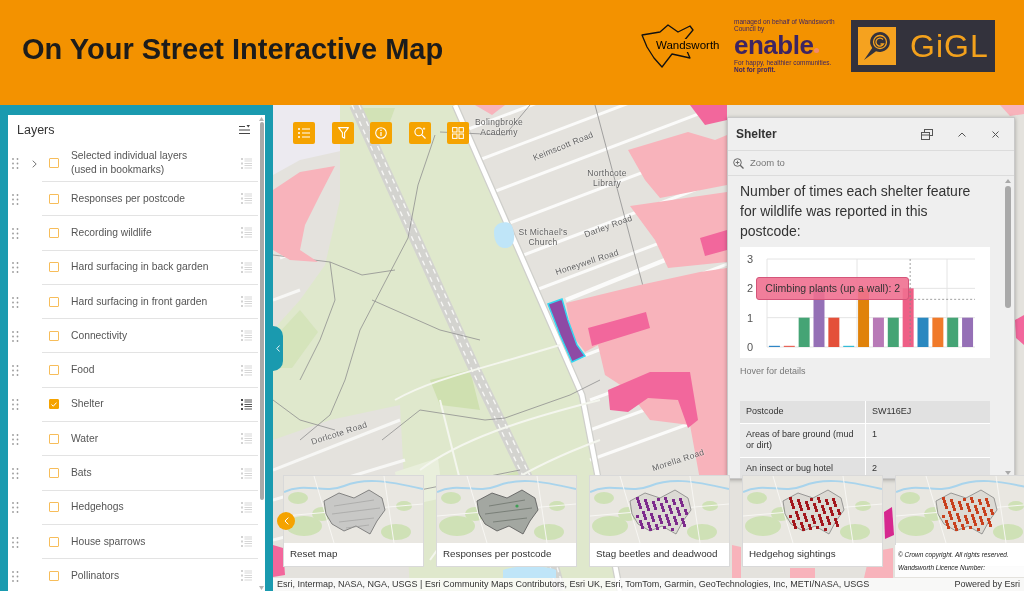 Image resolution: width=1024 pixels, height=591 pixels. Describe the element at coordinates (817, 50) in the screenshot. I see `dot-icon` at that location.